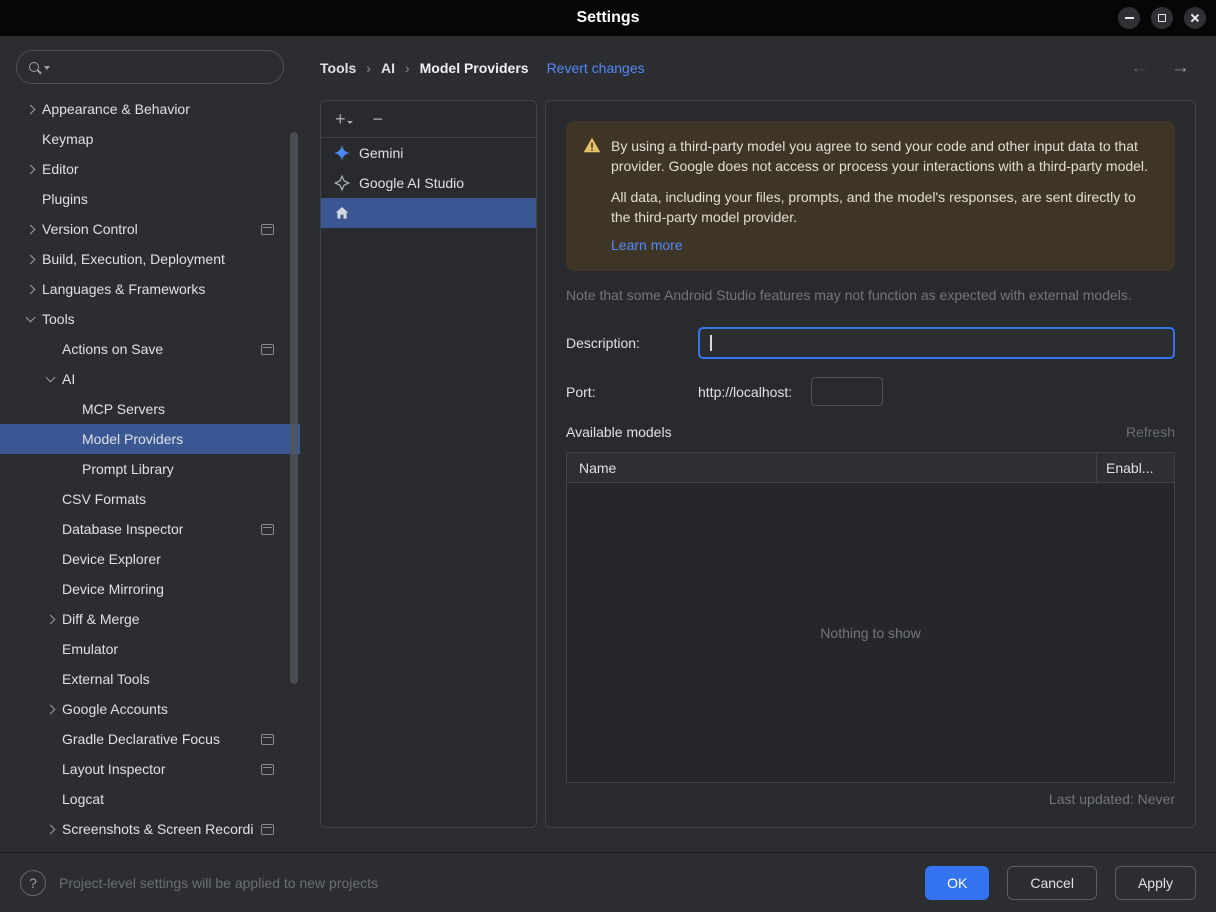 Image resolution: width=1216 pixels, height=912 pixels. I want to click on sidebar-item-languages-frameworks: Languages & Frameworks, so click(150, 289).